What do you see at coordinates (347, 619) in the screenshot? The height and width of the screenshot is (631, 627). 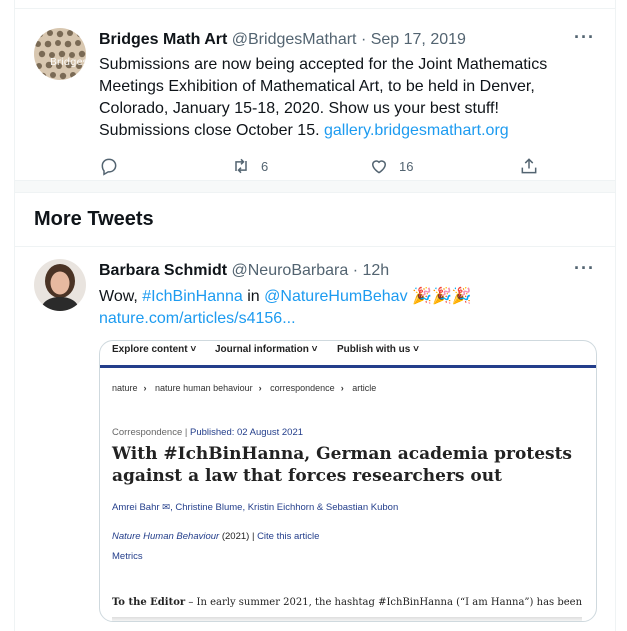 I see `truncated-text` at bounding box center [347, 619].